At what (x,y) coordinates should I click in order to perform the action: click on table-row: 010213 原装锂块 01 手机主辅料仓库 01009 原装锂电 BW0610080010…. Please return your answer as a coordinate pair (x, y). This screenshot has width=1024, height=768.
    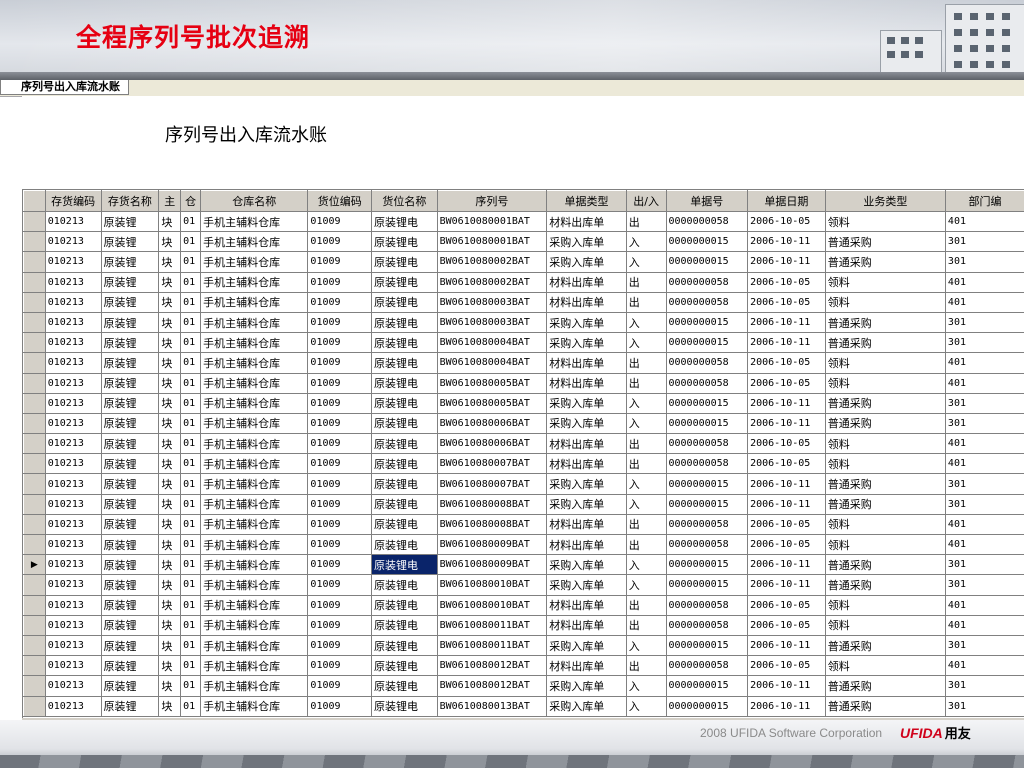
    Looking at the image, I should click on (523, 585).